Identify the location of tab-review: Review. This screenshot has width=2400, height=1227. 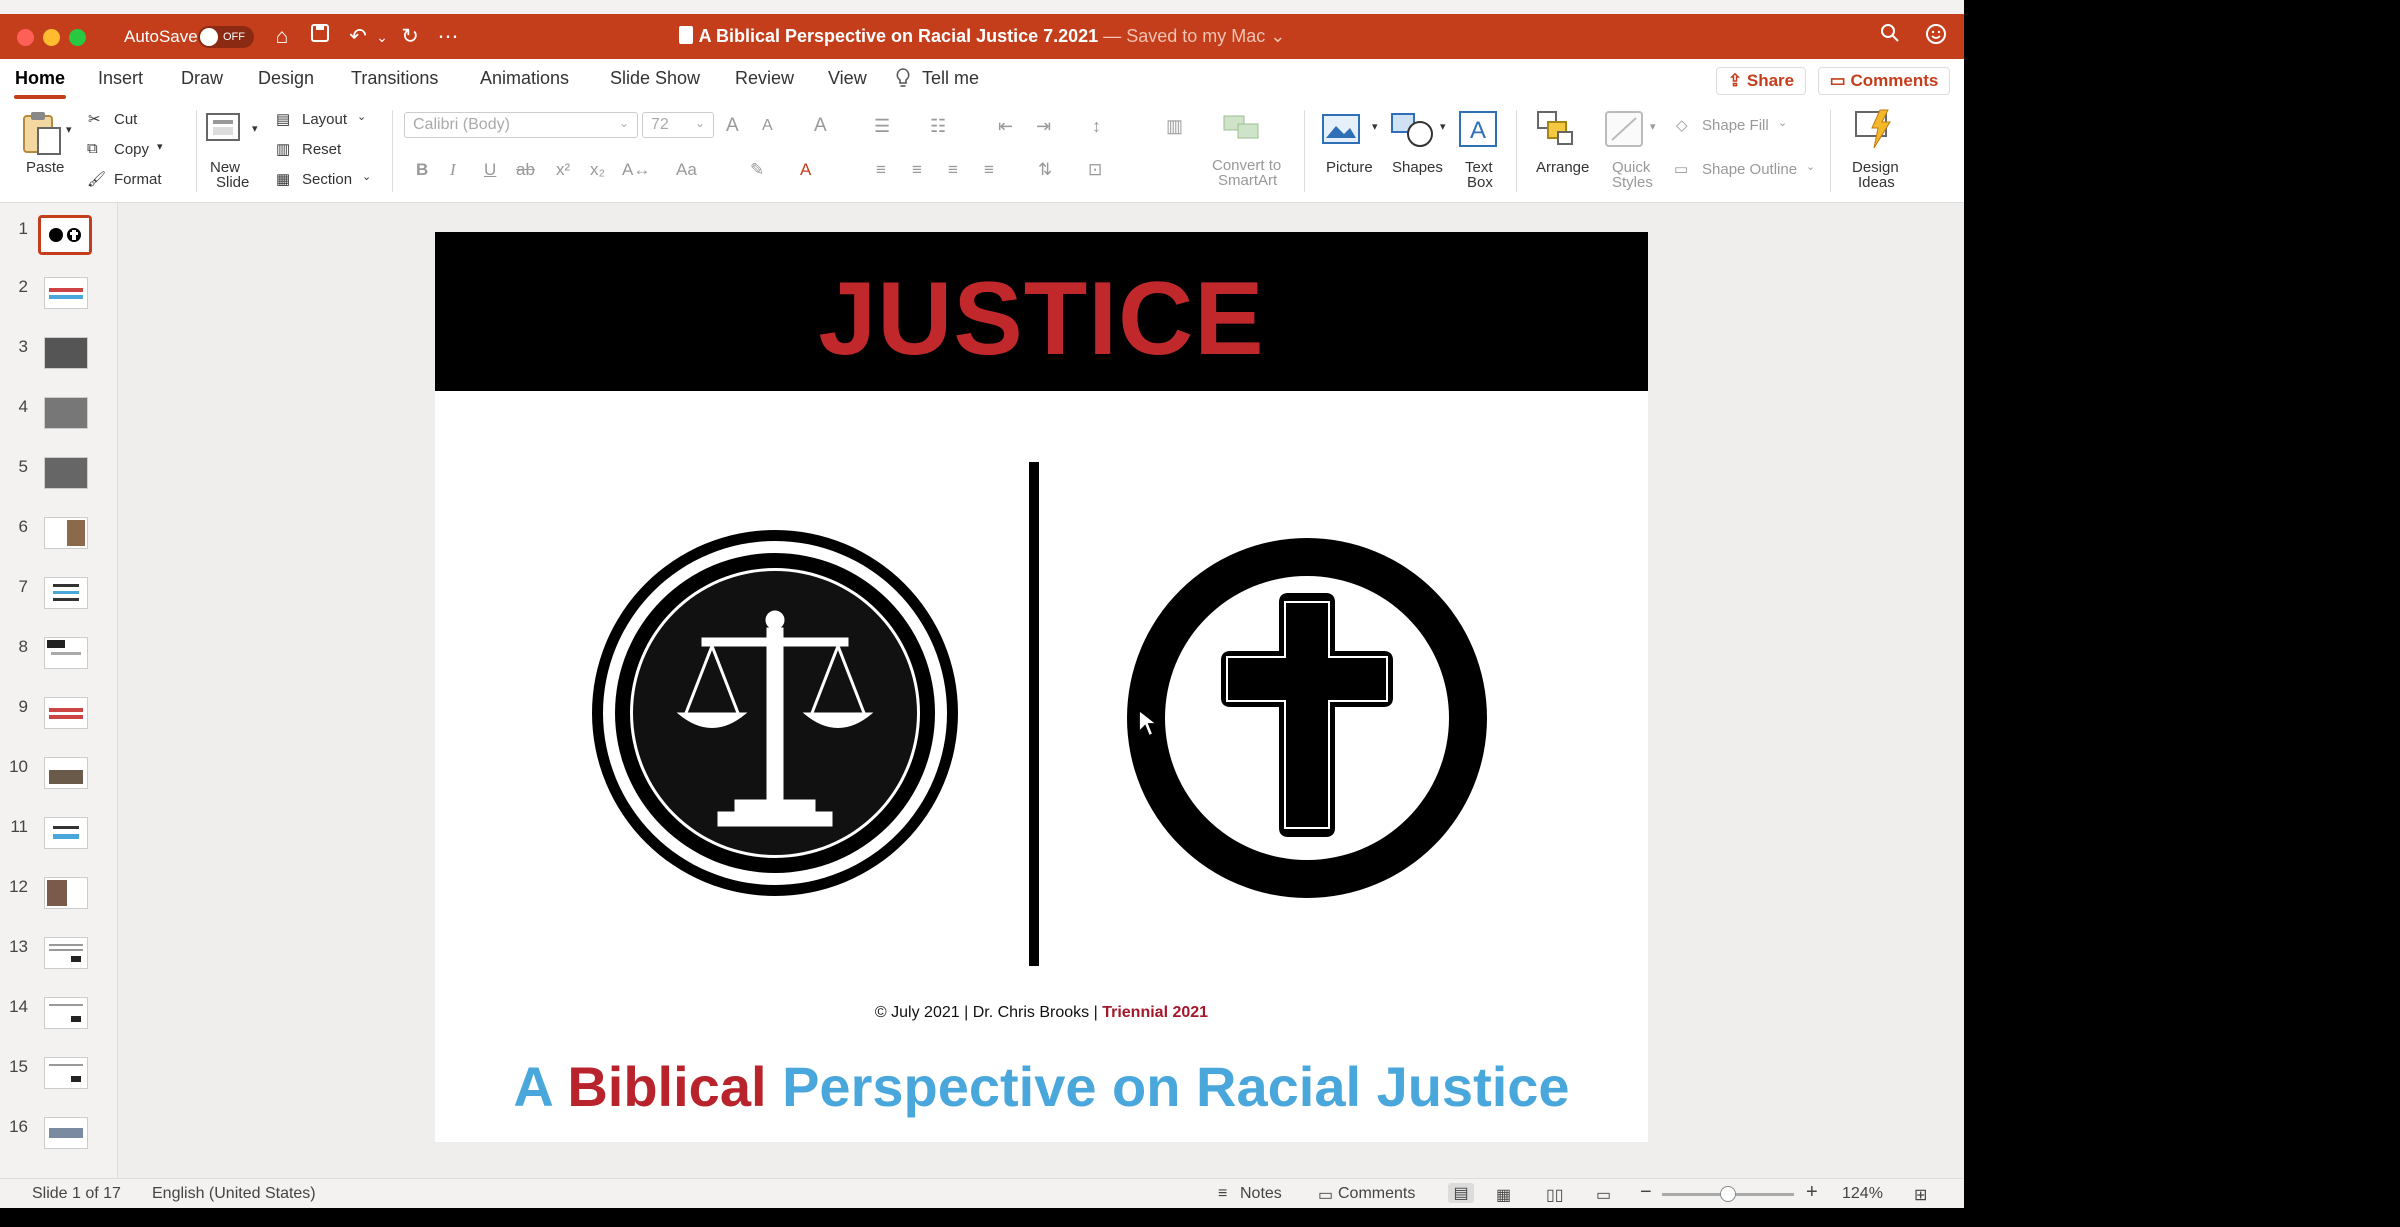
(764, 78).